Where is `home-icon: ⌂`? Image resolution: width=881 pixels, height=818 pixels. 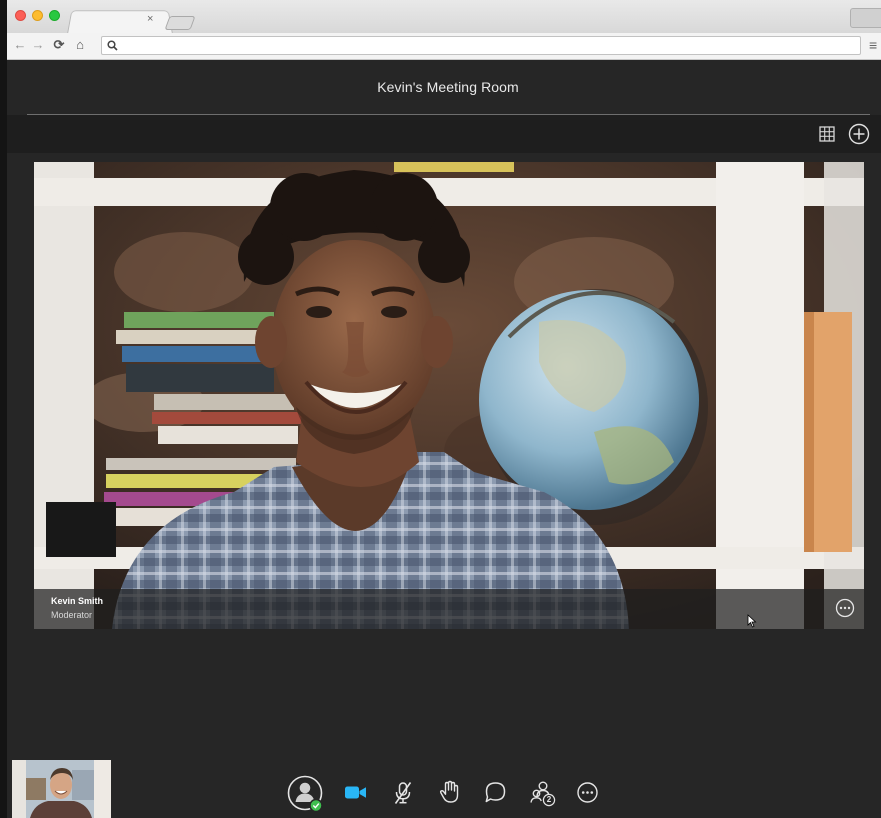
home-icon: ⌂ is located at coordinates (80, 45).